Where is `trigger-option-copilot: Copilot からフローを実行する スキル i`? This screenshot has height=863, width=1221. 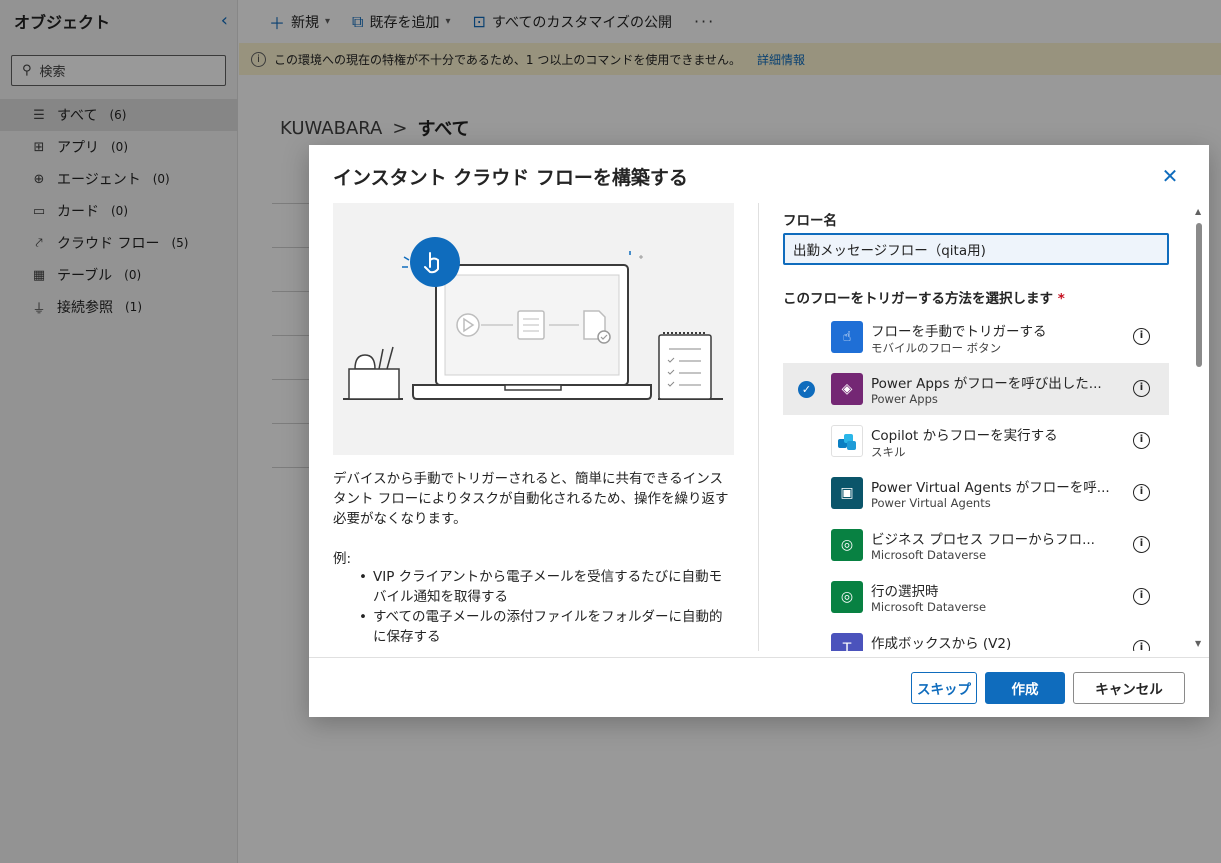
trigger-option-copilot: Copilot からフローを実行する スキル i is located at coordinates (976, 441).